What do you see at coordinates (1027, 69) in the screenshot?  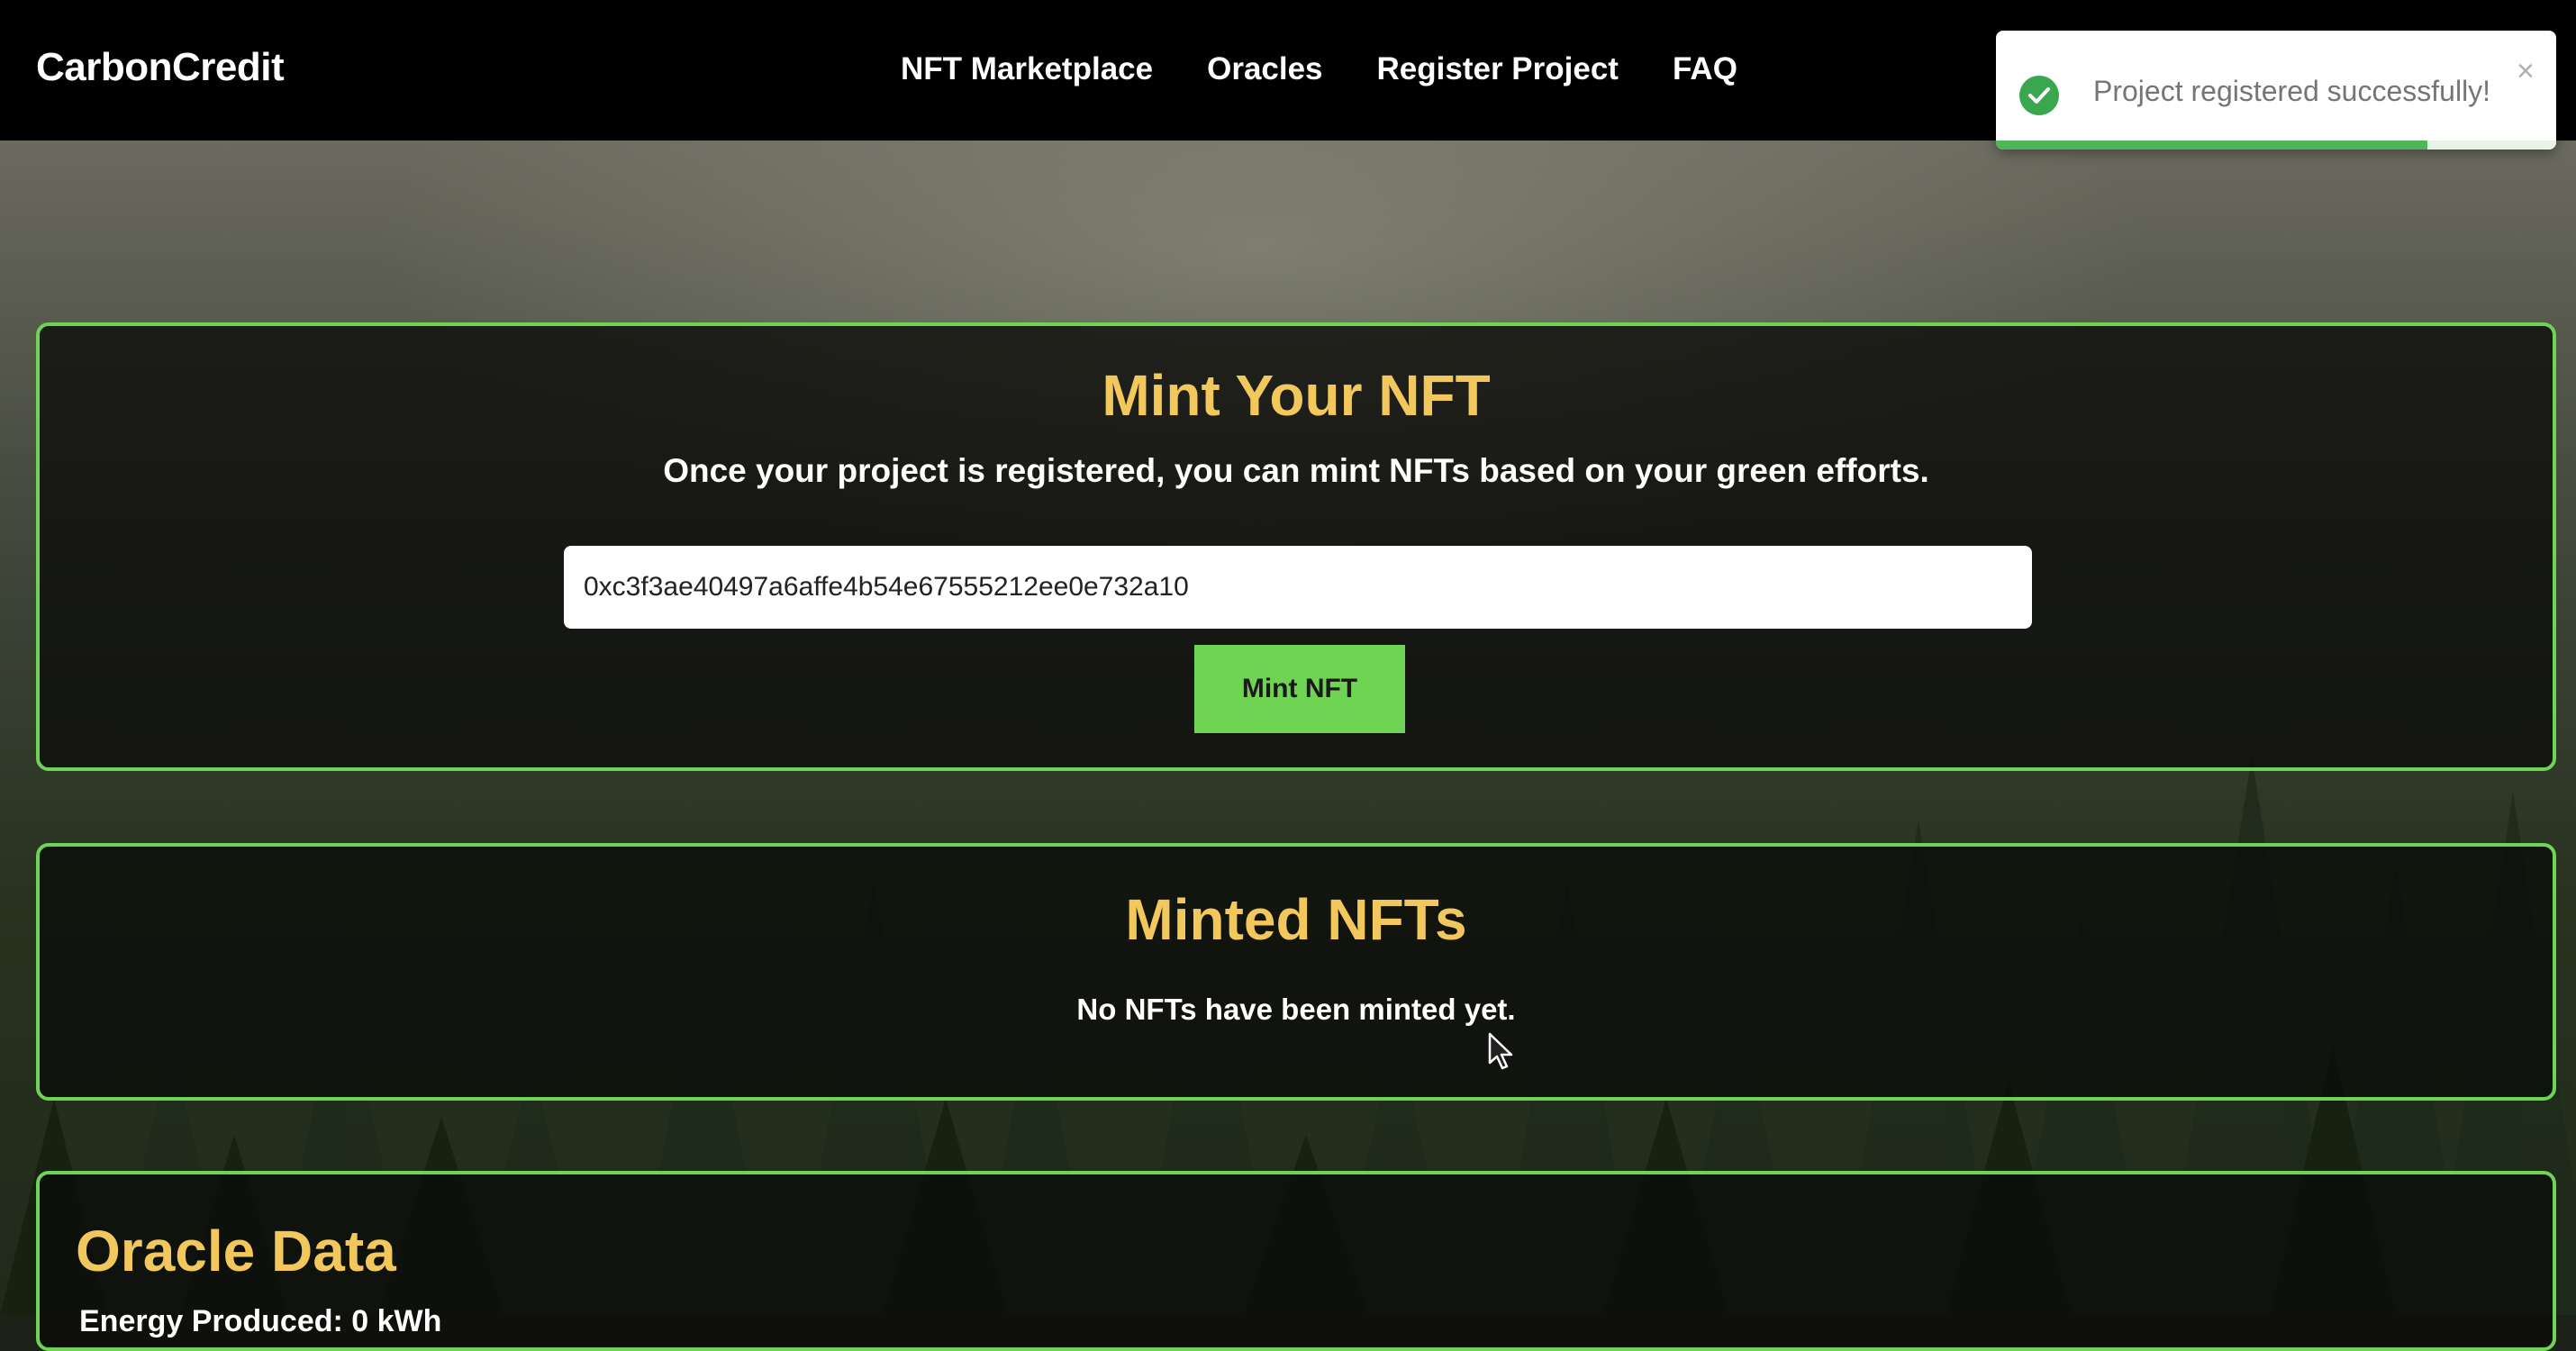 I see `nav-link-nft-marketplace: NFT Marketplace` at bounding box center [1027, 69].